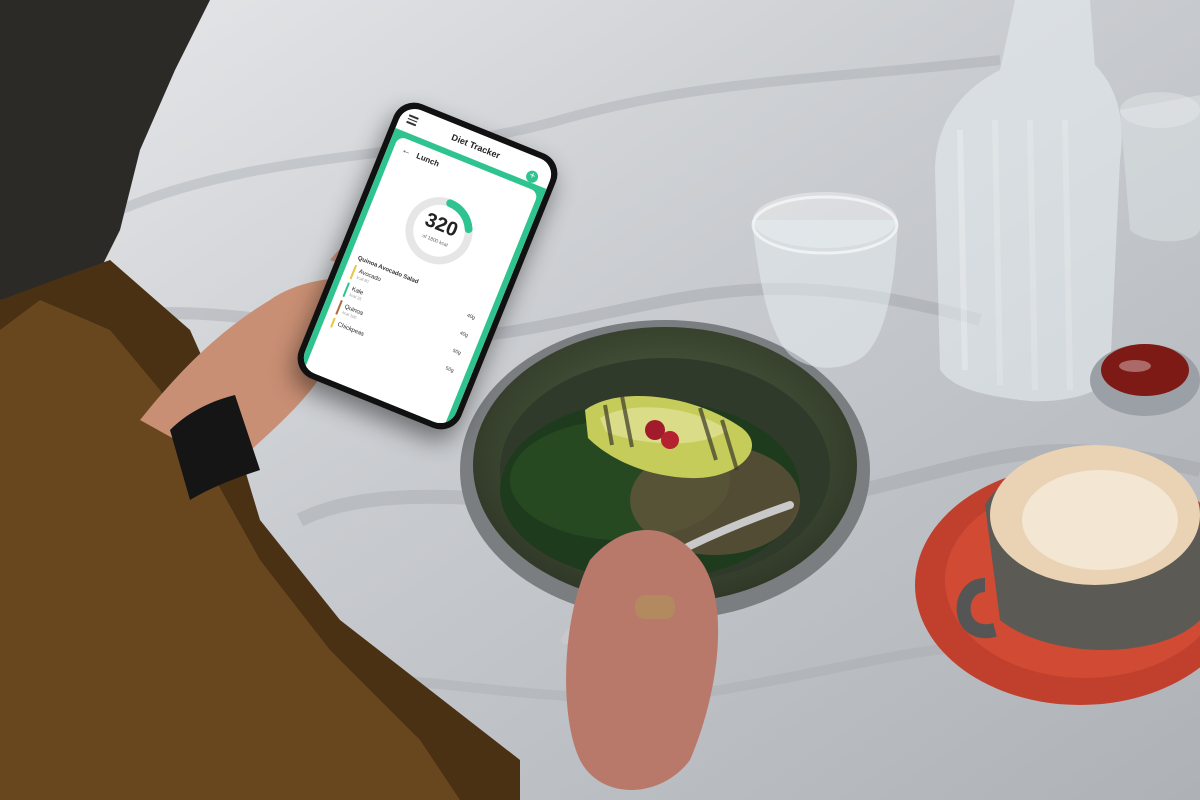  What do you see at coordinates (412, 120) in the screenshot?
I see `hamburger-menu-icon` at bounding box center [412, 120].